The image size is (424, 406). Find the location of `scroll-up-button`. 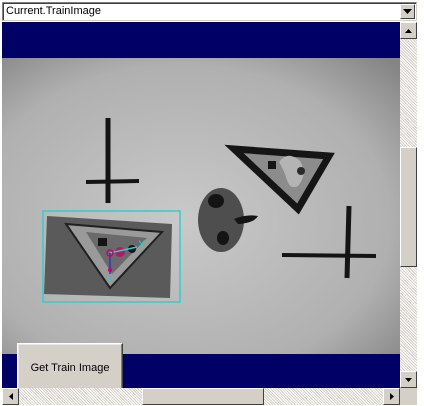

scroll-up-button is located at coordinates (408, 30).